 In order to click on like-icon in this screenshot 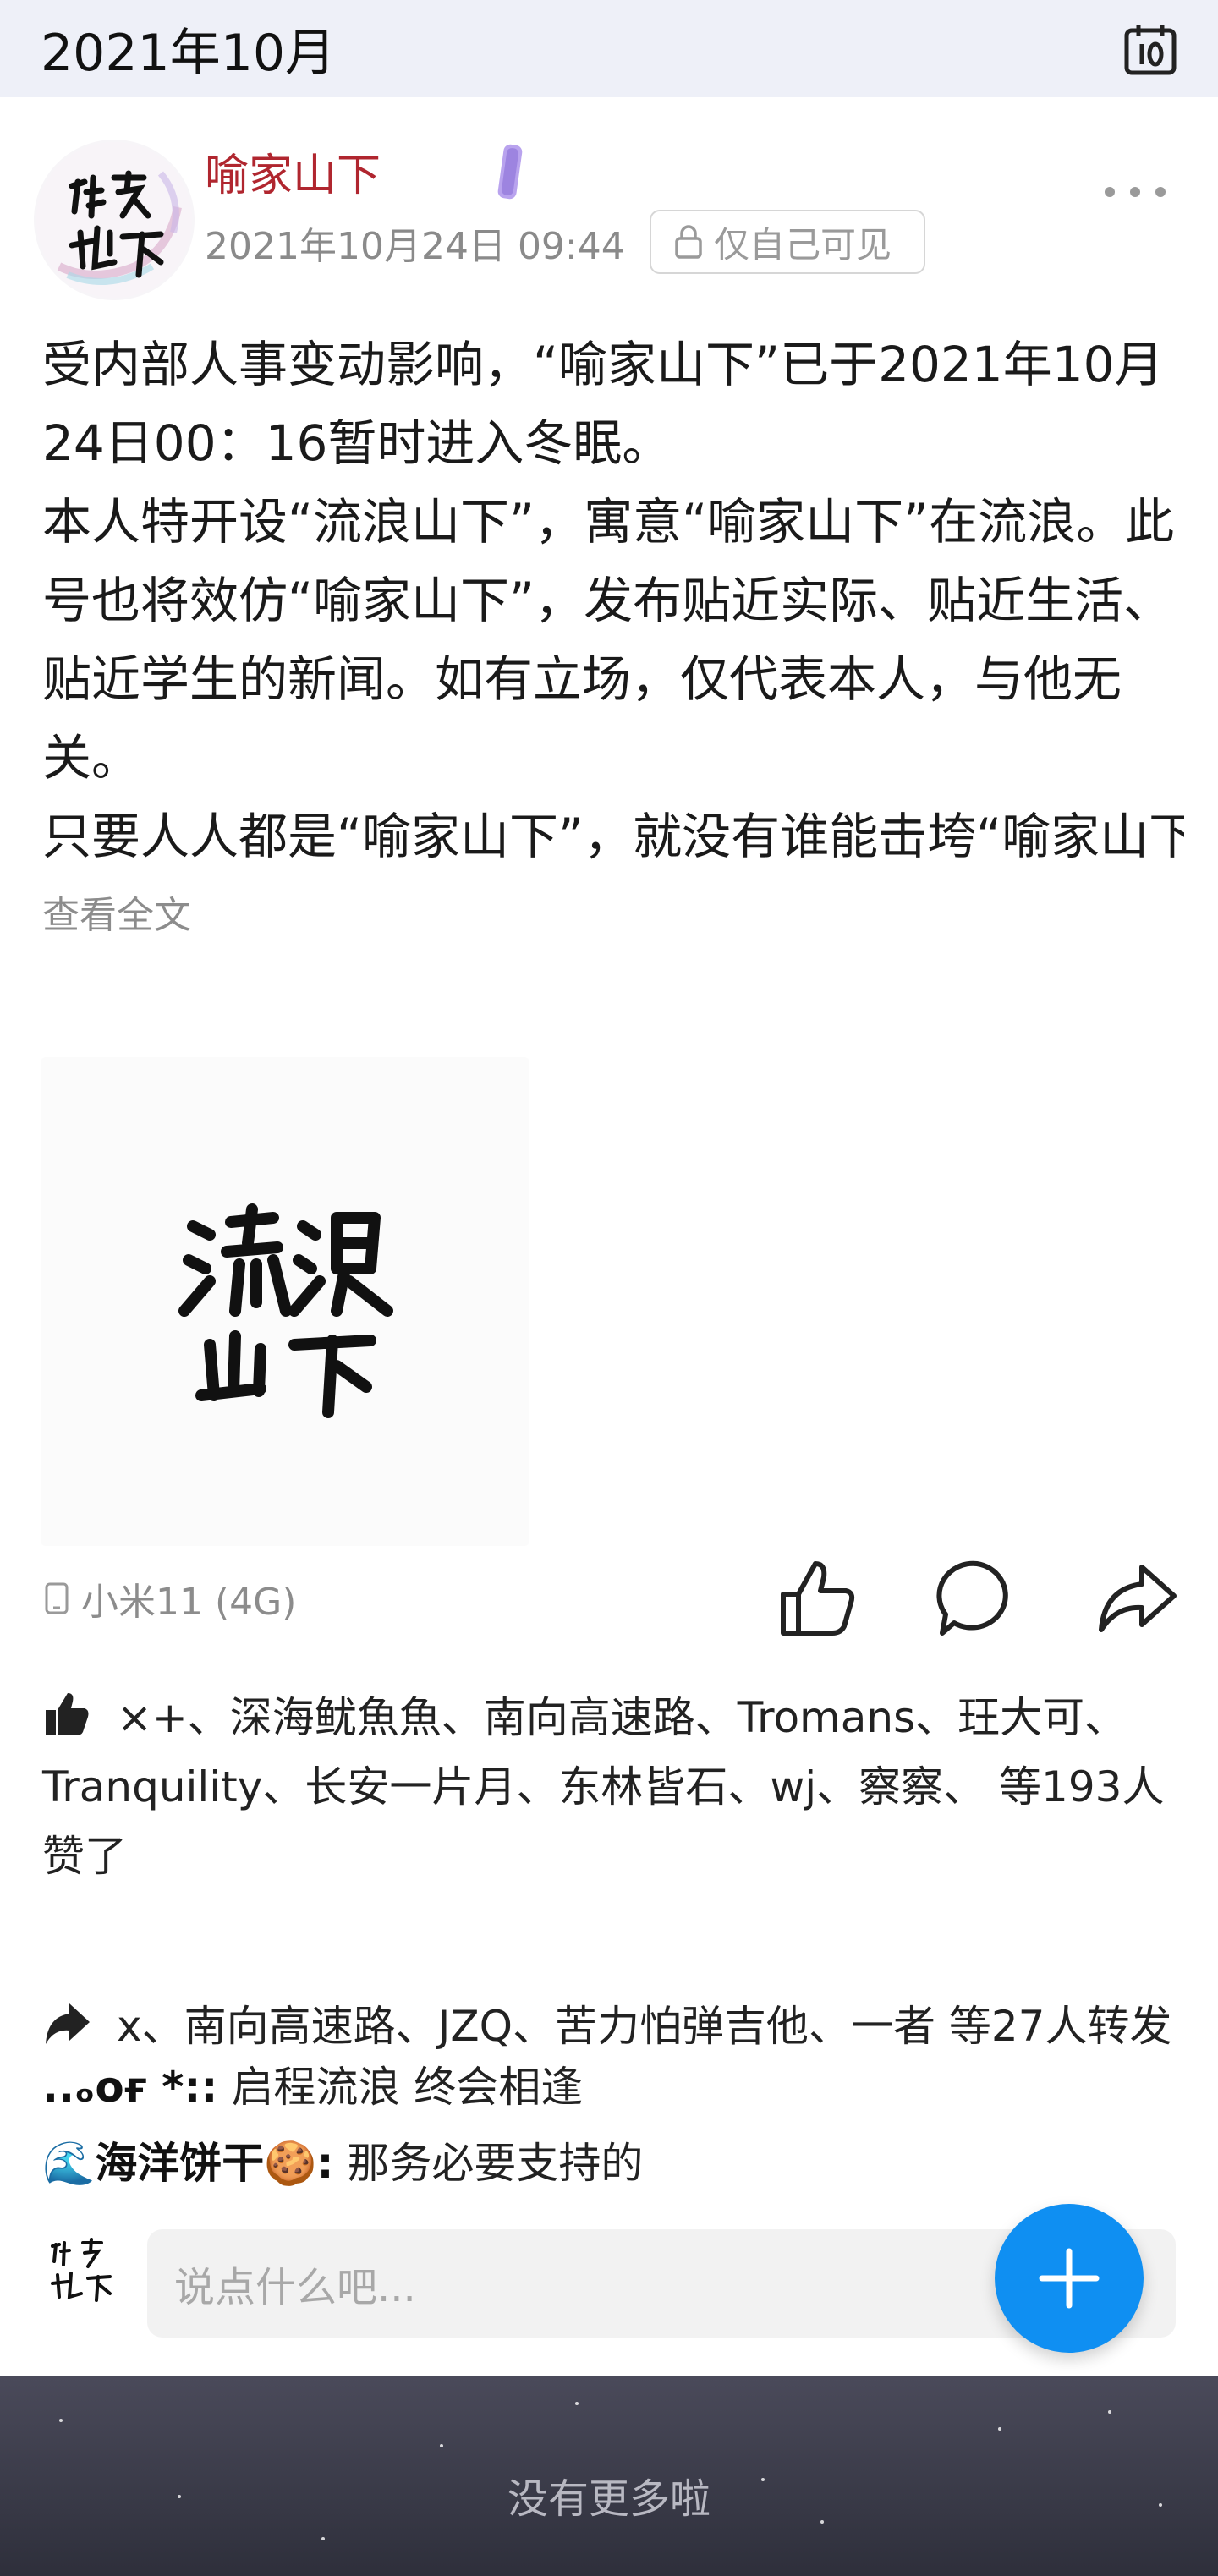, I will do `click(818, 1598)`.